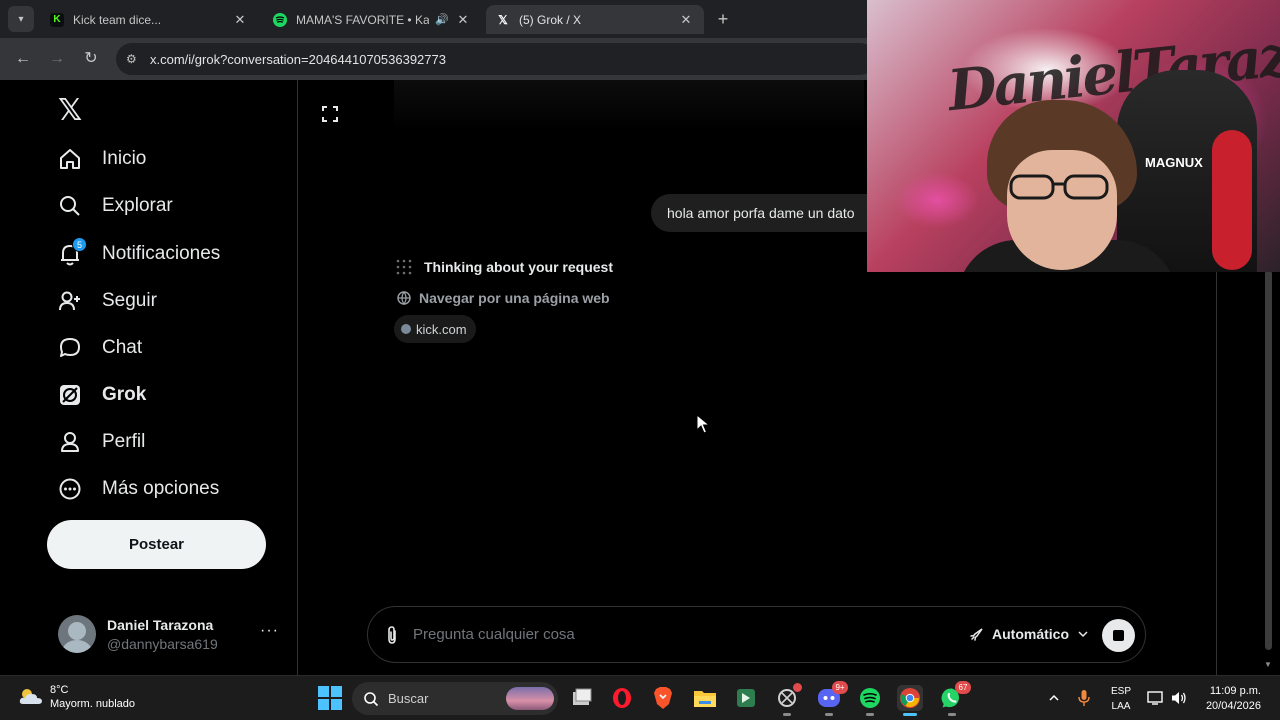  Describe the element at coordinates (71, 252) in the screenshot. I see `bell-icon: 5` at that location.